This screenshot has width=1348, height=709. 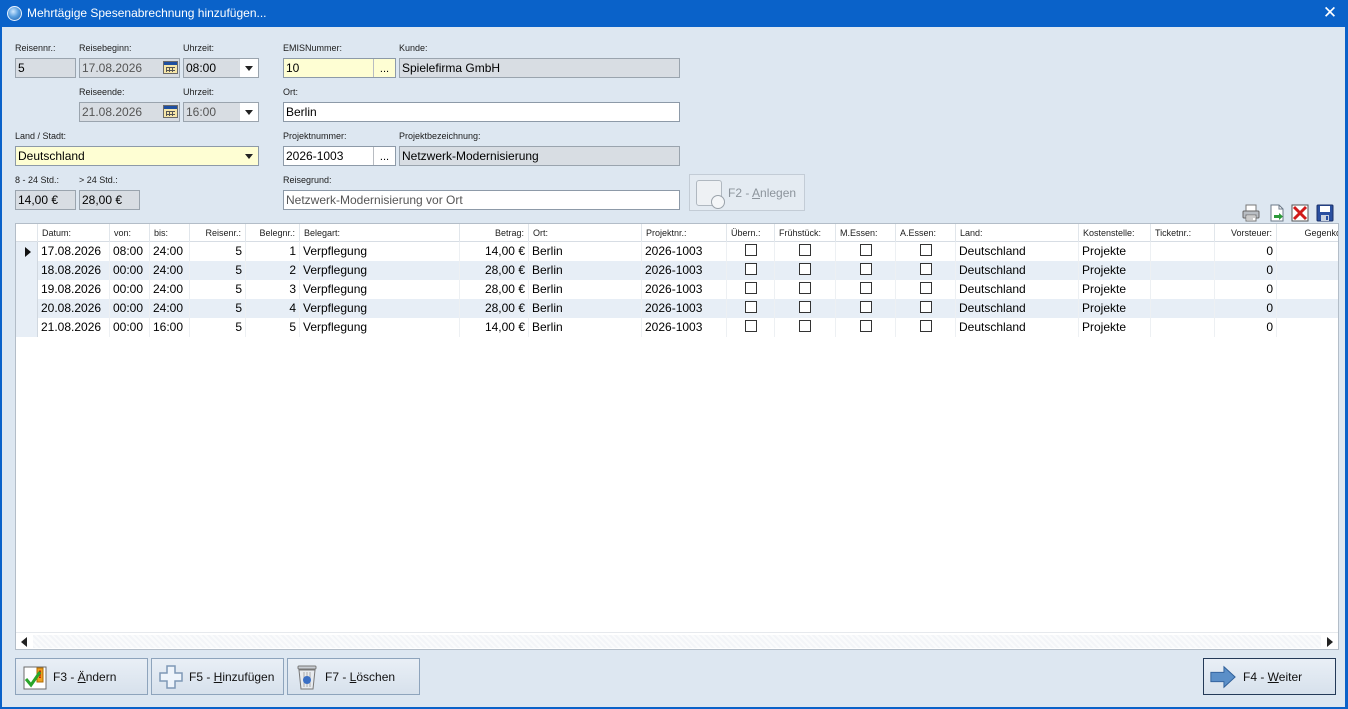 What do you see at coordinates (684, 233) in the screenshot?
I see `col-header-projektnr: Projektnr.:` at bounding box center [684, 233].